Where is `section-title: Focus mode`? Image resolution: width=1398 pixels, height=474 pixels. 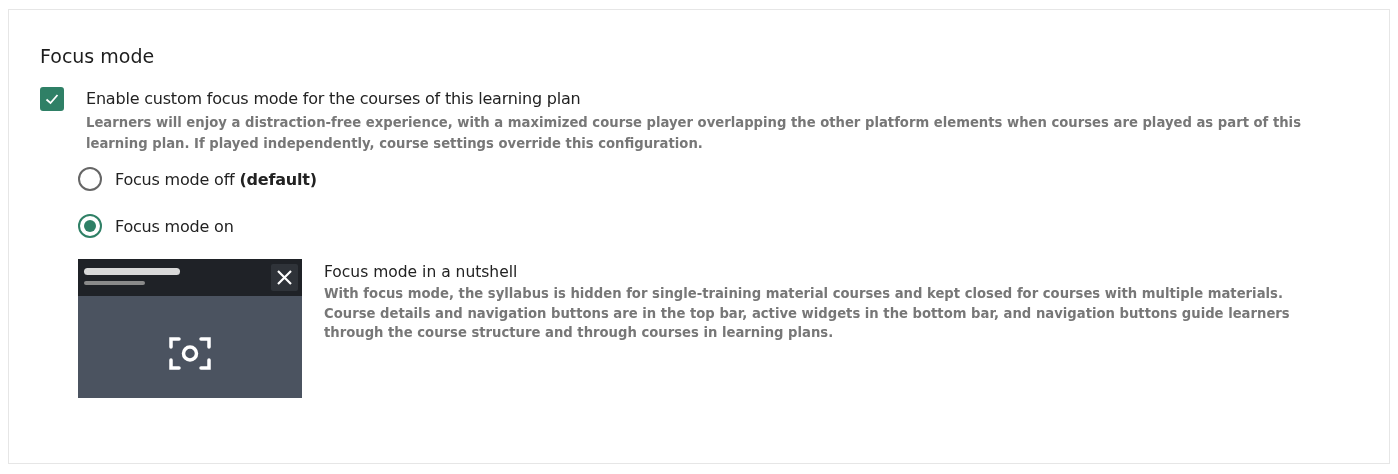
section-title: Focus mode is located at coordinates (98, 56).